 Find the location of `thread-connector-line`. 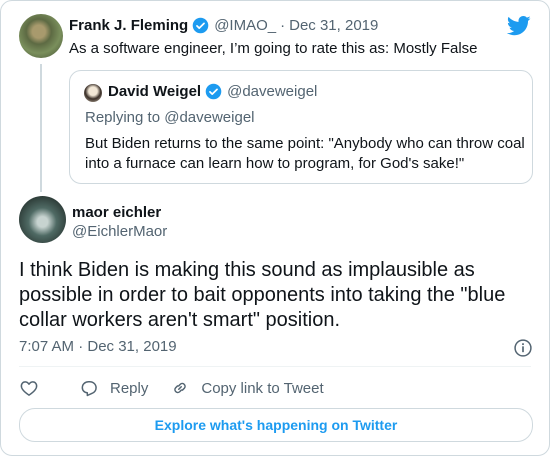

thread-connector-line is located at coordinates (41, 128).